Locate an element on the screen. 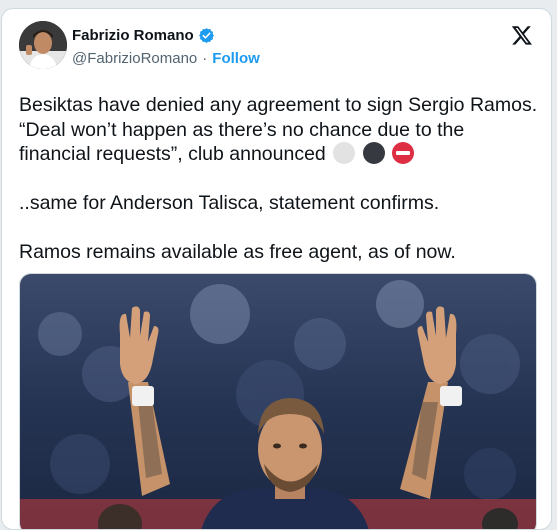 The height and width of the screenshot is (530, 557). black-circle-icon is located at coordinates (373, 153).